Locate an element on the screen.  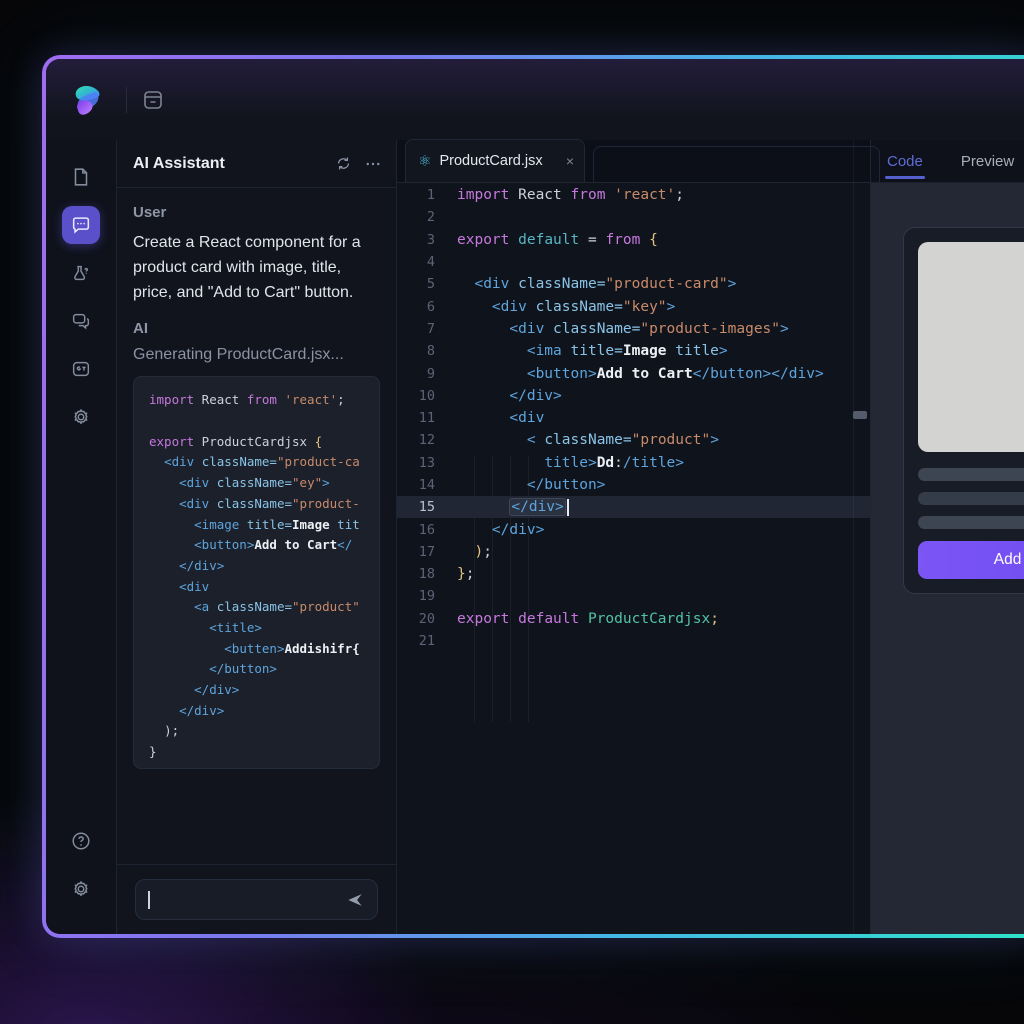
line-number: 17 is located at coordinates (426, 551).